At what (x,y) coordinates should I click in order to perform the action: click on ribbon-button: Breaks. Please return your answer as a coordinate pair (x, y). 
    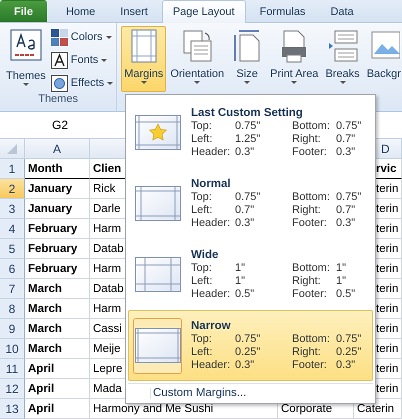
    Looking at the image, I should click on (342, 59).